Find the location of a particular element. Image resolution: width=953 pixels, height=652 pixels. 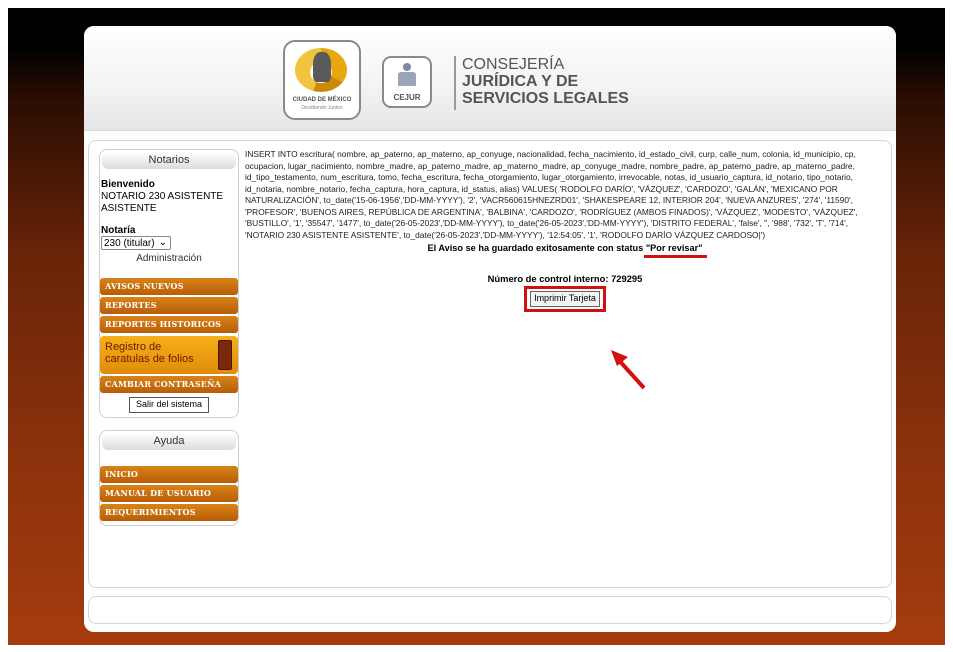

requerimientos-button: REQUERIMIENTOS is located at coordinates (169, 512).